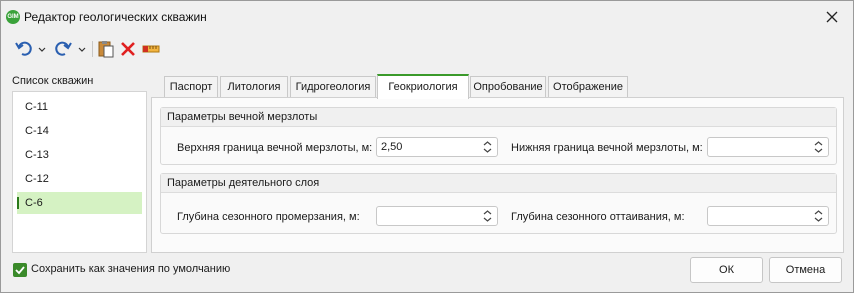  I want to click on well-list-label: Список скважин, so click(53, 81).